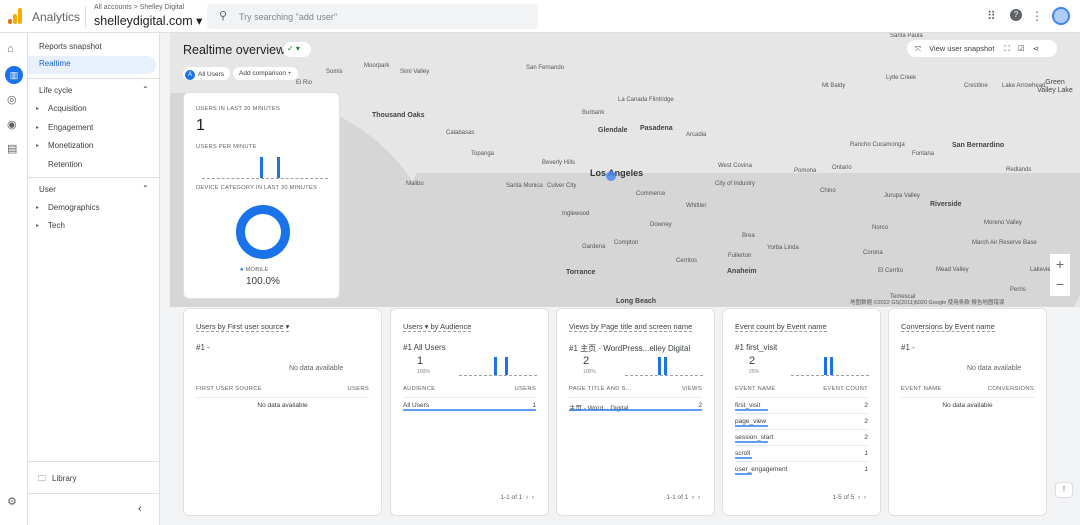 Image resolution: width=1080 pixels, height=525 pixels. I want to click on apps-grid-icon: ⠿, so click(991, 16).